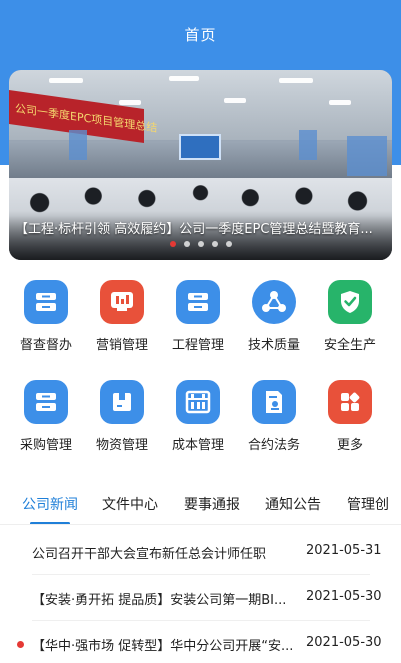 The image size is (401, 663). What do you see at coordinates (349, 345) in the screenshot?
I see `grid-item-label: 安全生产` at bounding box center [349, 345].